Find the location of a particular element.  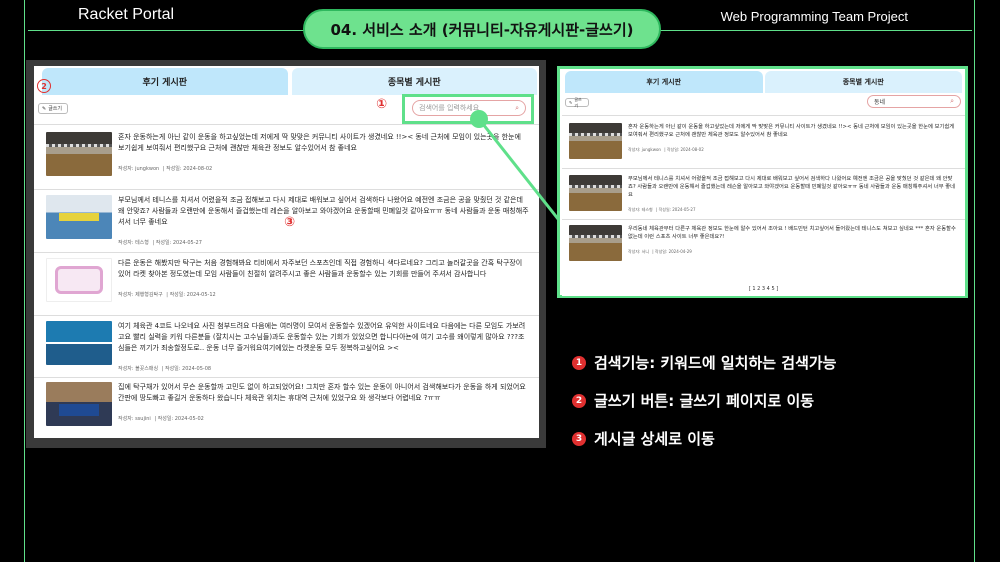

post-meta: 작성자: jungkwon | 작성일: 2024-08-02 is located at coordinates (666, 149).